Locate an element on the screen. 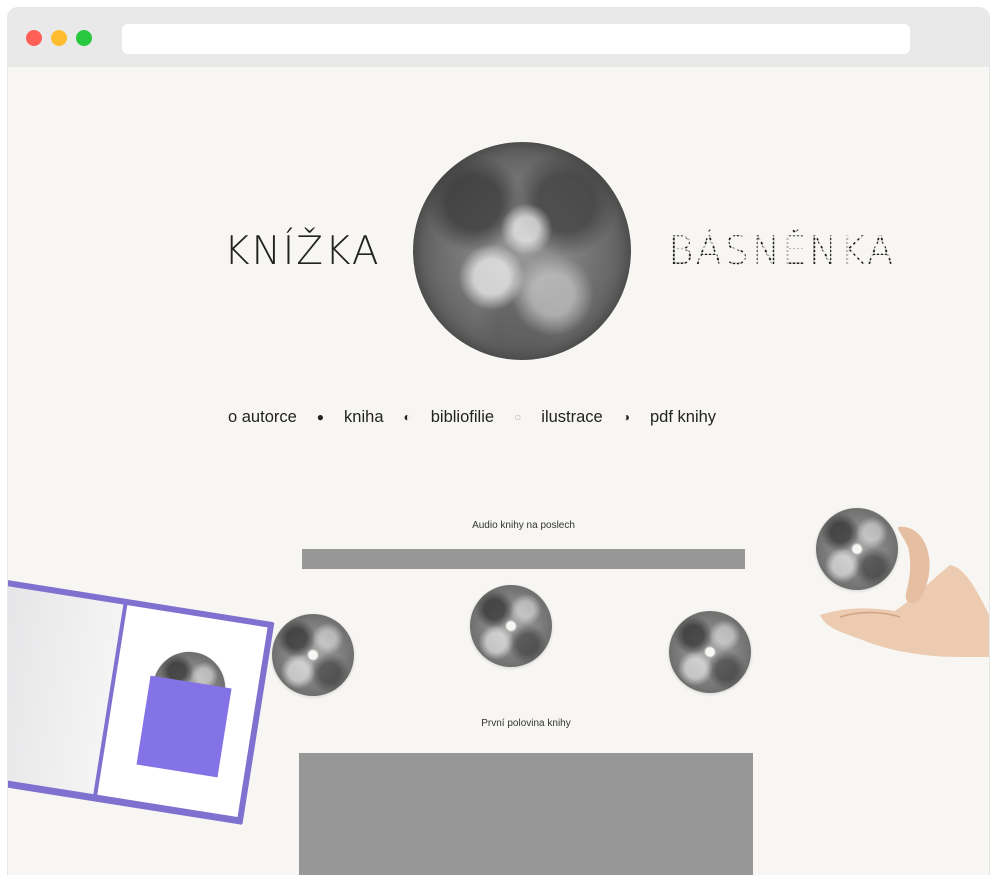  open-book-image is located at coordinates (148, 717).